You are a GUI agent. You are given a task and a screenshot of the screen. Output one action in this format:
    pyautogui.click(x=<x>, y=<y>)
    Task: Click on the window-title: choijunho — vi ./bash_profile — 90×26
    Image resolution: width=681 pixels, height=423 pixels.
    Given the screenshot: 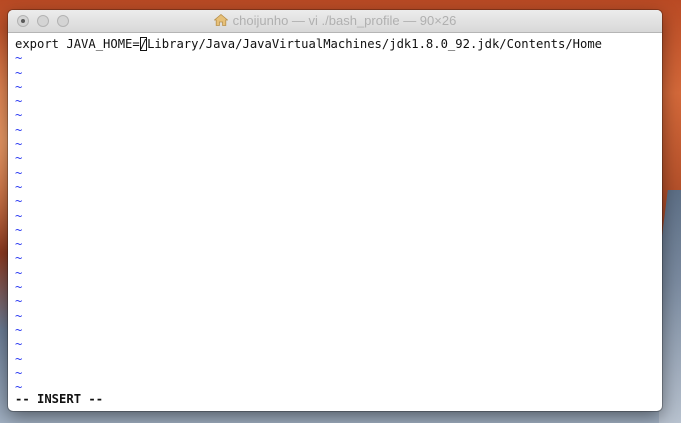 What is the action you would take?
    pyautogui.click(x=335, y=20)
    